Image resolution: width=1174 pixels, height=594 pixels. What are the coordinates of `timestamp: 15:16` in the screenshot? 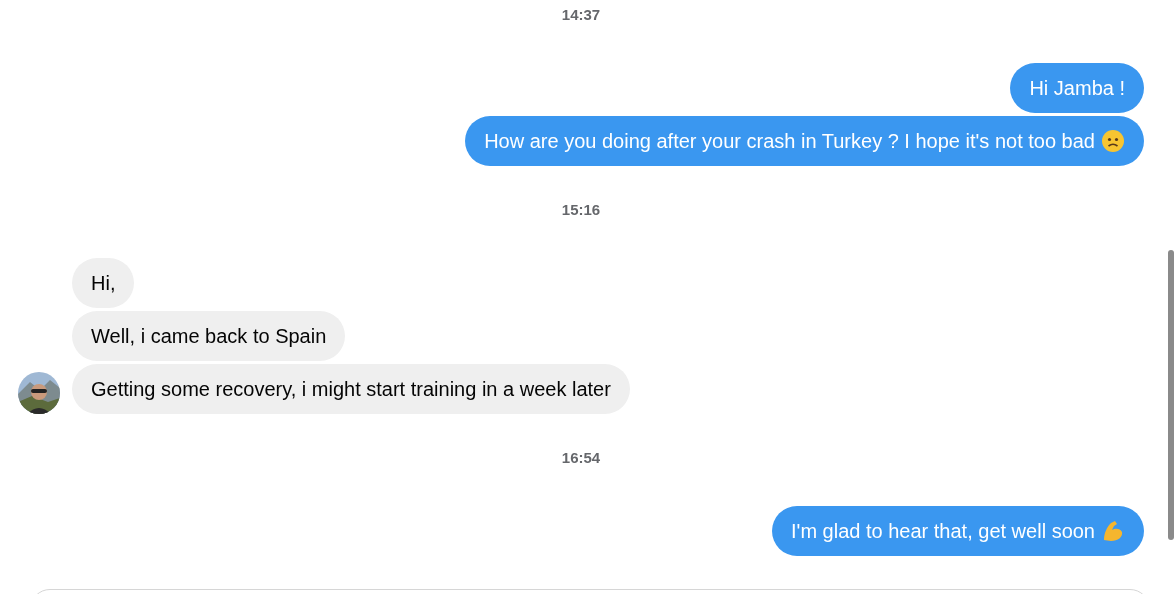 It's located at (581, 210).